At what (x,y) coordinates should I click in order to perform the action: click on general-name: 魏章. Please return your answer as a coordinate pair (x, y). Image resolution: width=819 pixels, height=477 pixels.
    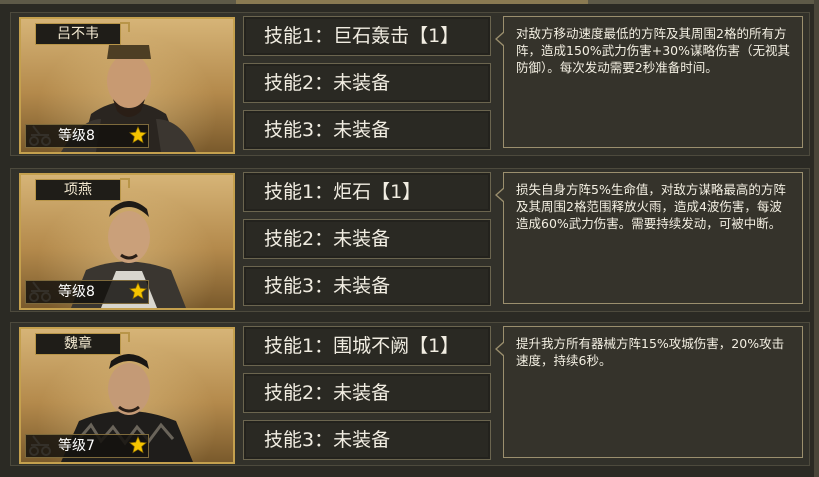
    Looking at the image, I should click on (82, 343).